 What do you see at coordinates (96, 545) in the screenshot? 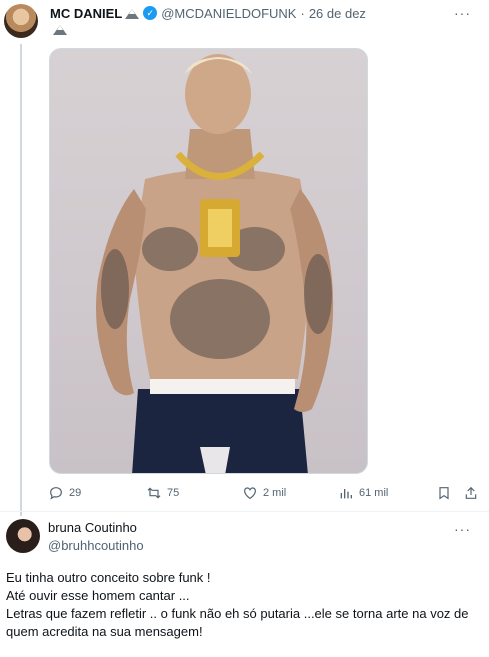
I see `reply-author-handle: @bruhhcoutinho` at bounding box center [96, 545].